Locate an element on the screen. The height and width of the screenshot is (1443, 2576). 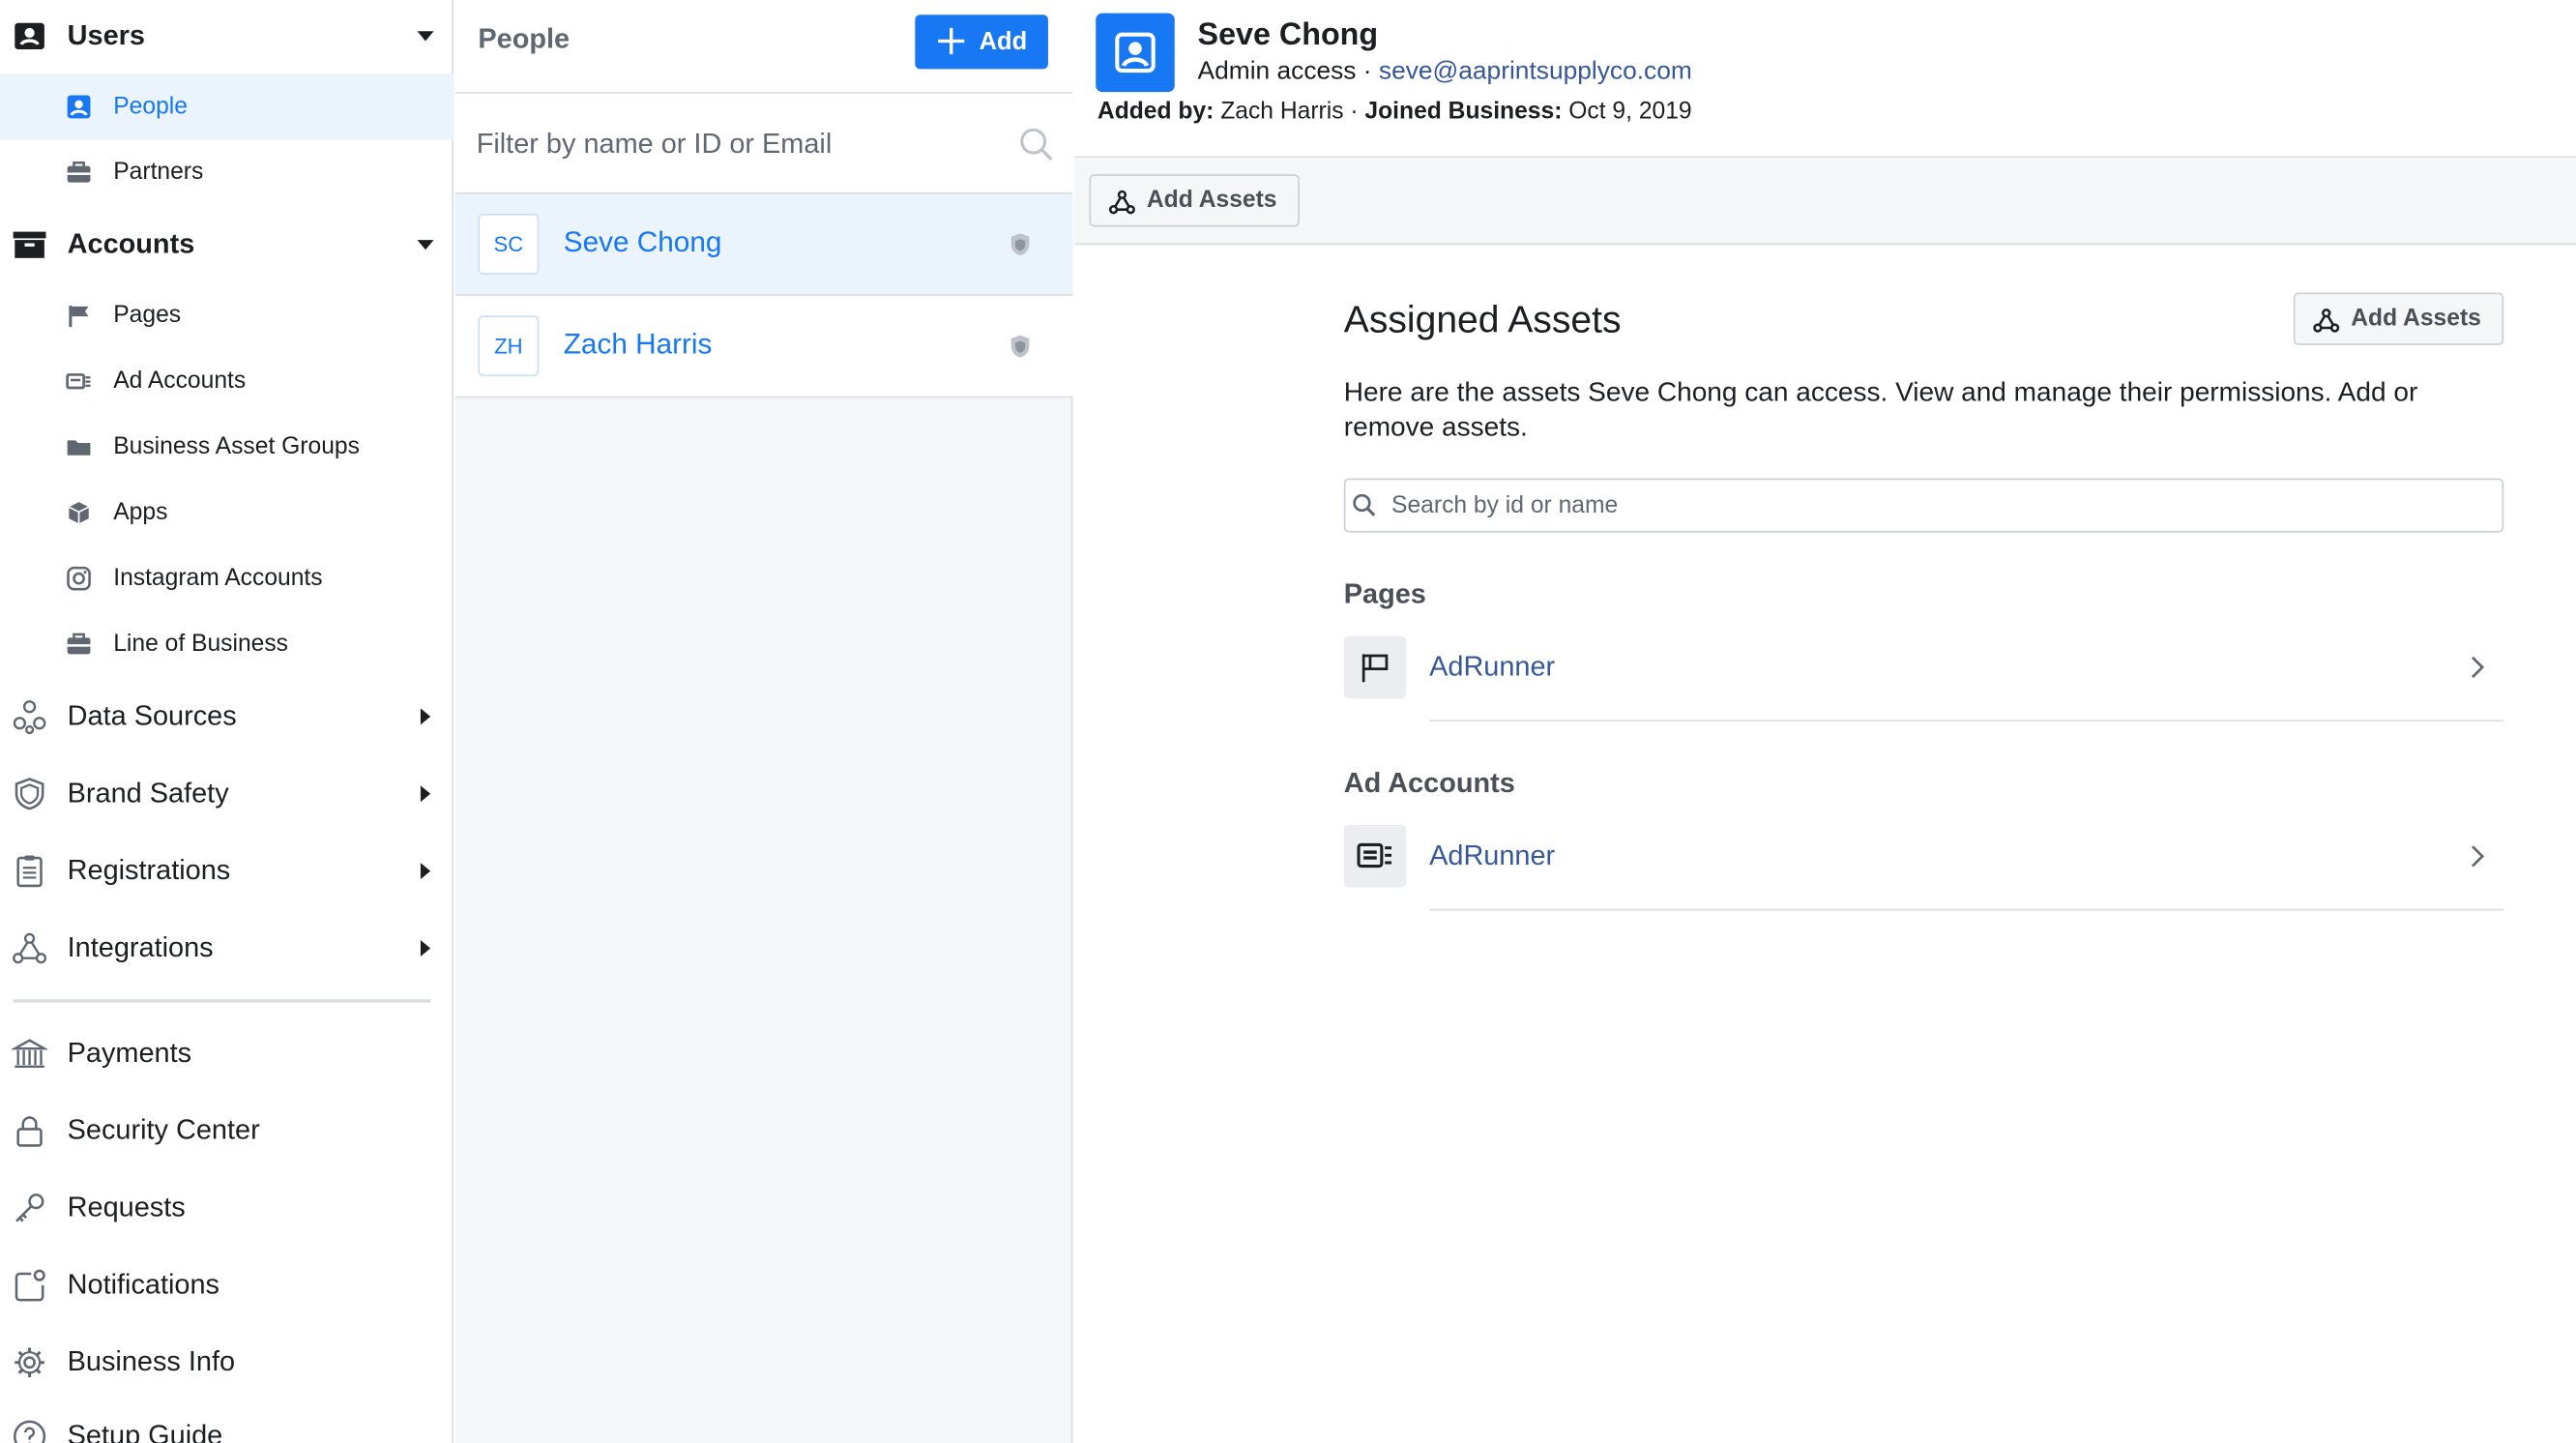
sidebar-item-setup-guide: Setup Guide is located at coordinates (227, 1421).